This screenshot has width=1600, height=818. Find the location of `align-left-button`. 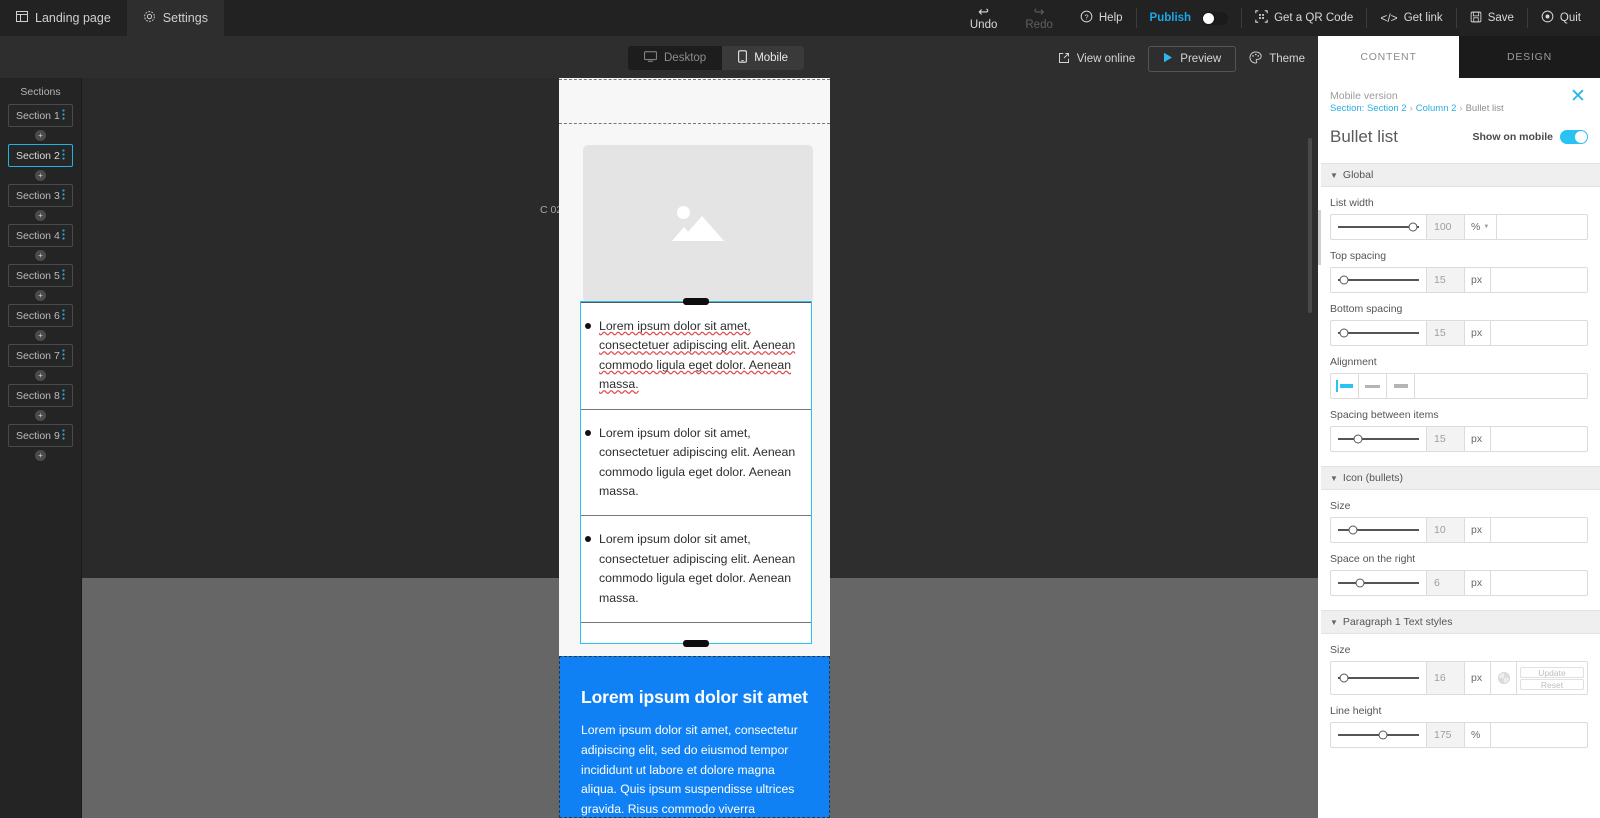

align-left-button is located at coordinates (1345, 386).